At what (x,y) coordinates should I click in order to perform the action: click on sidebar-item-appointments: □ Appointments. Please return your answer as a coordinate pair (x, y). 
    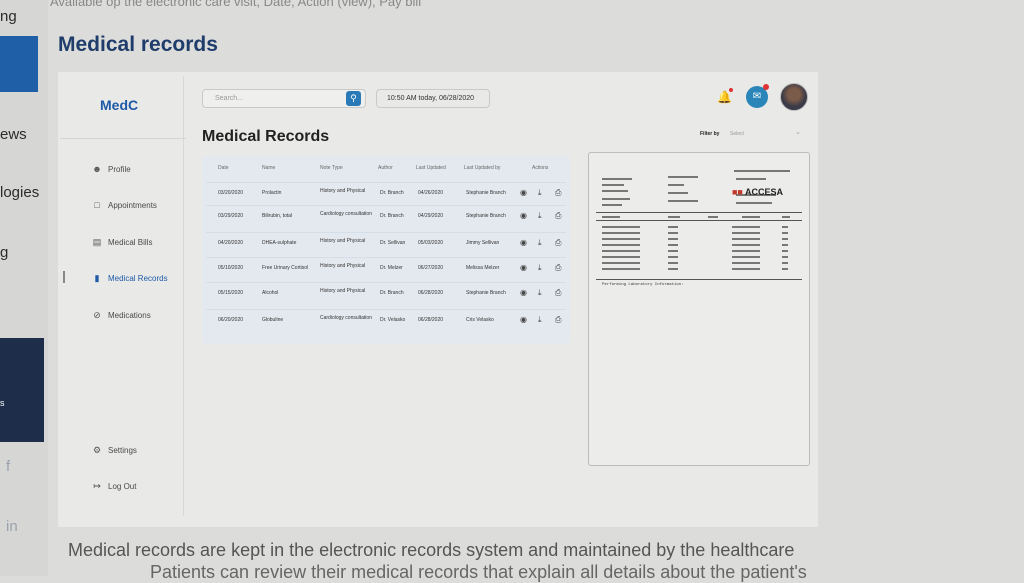
    Looking at the image, I should click on (124, 205).